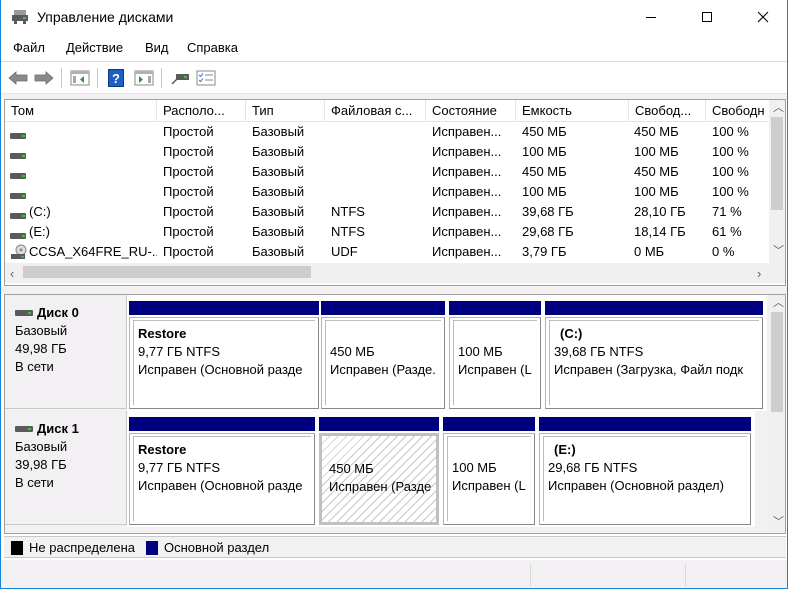  What do you see at coordinates (81, 111) in the screenshot?
I see `column-header-volume: Том` at bounding box center [81, 111].